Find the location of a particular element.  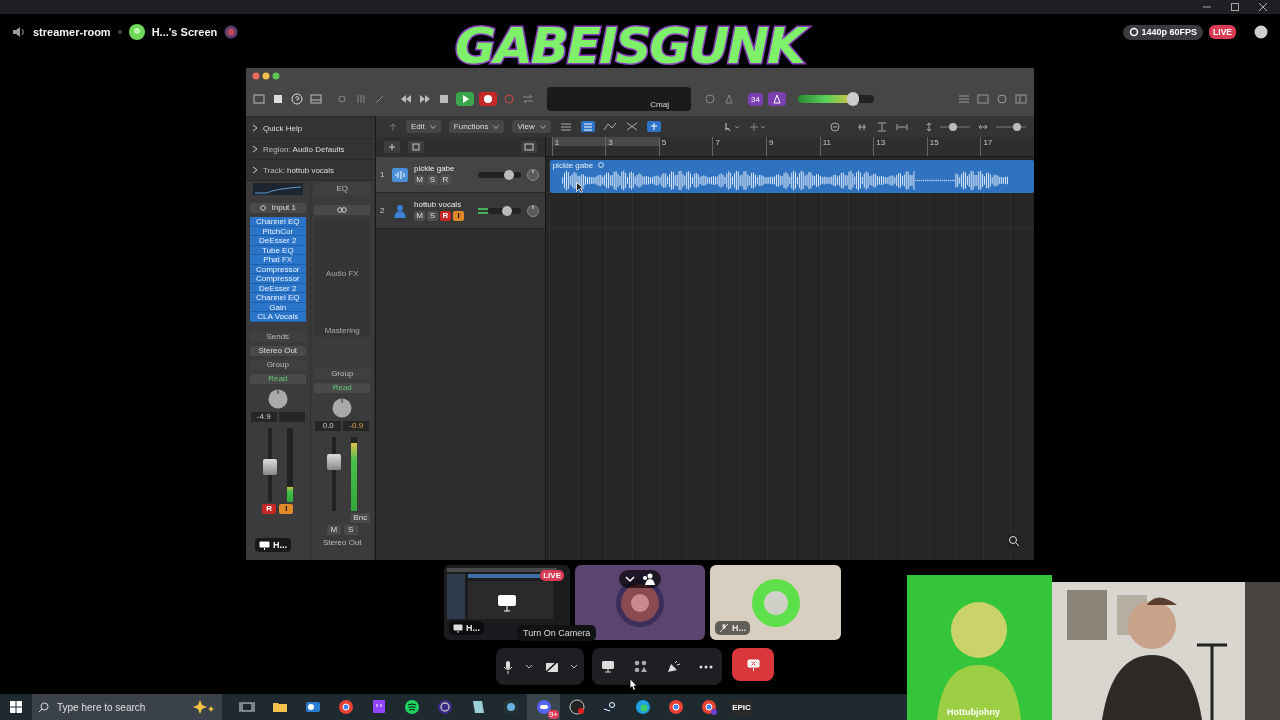

back-icon is located at coordinates (393, 126).